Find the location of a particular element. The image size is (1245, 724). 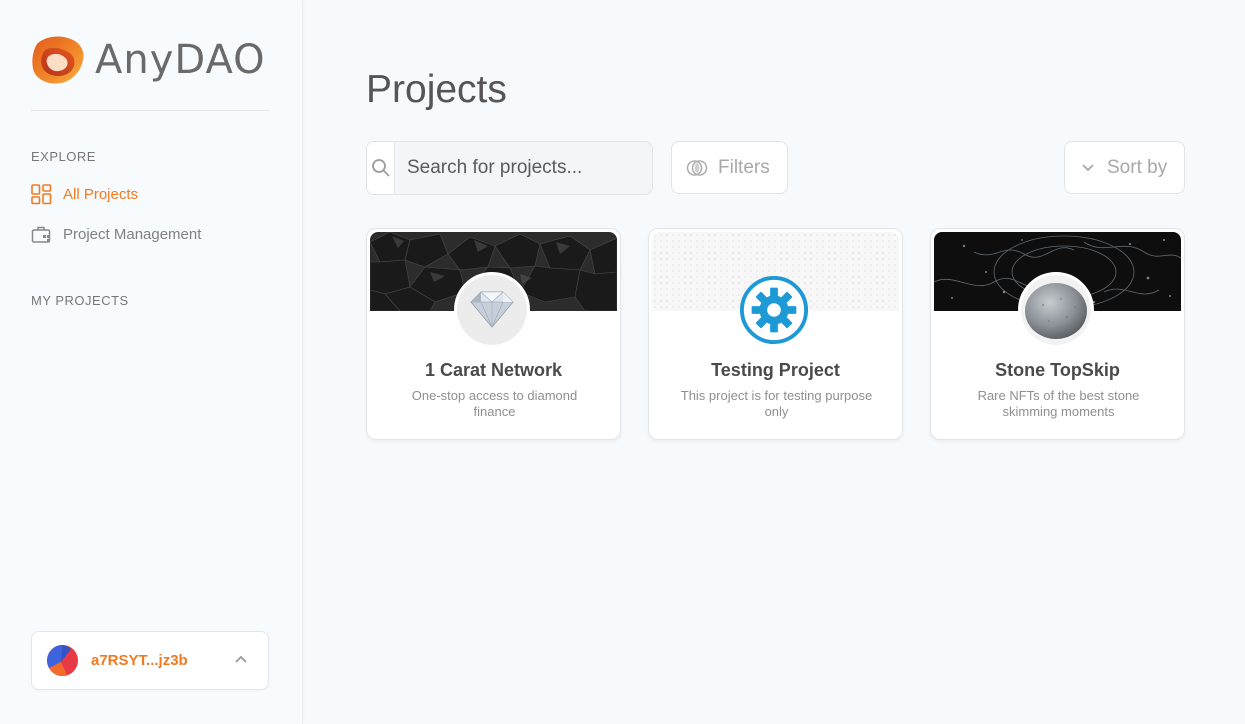

project-title: Stone TopSkip is located at coordinates (1057, 370).